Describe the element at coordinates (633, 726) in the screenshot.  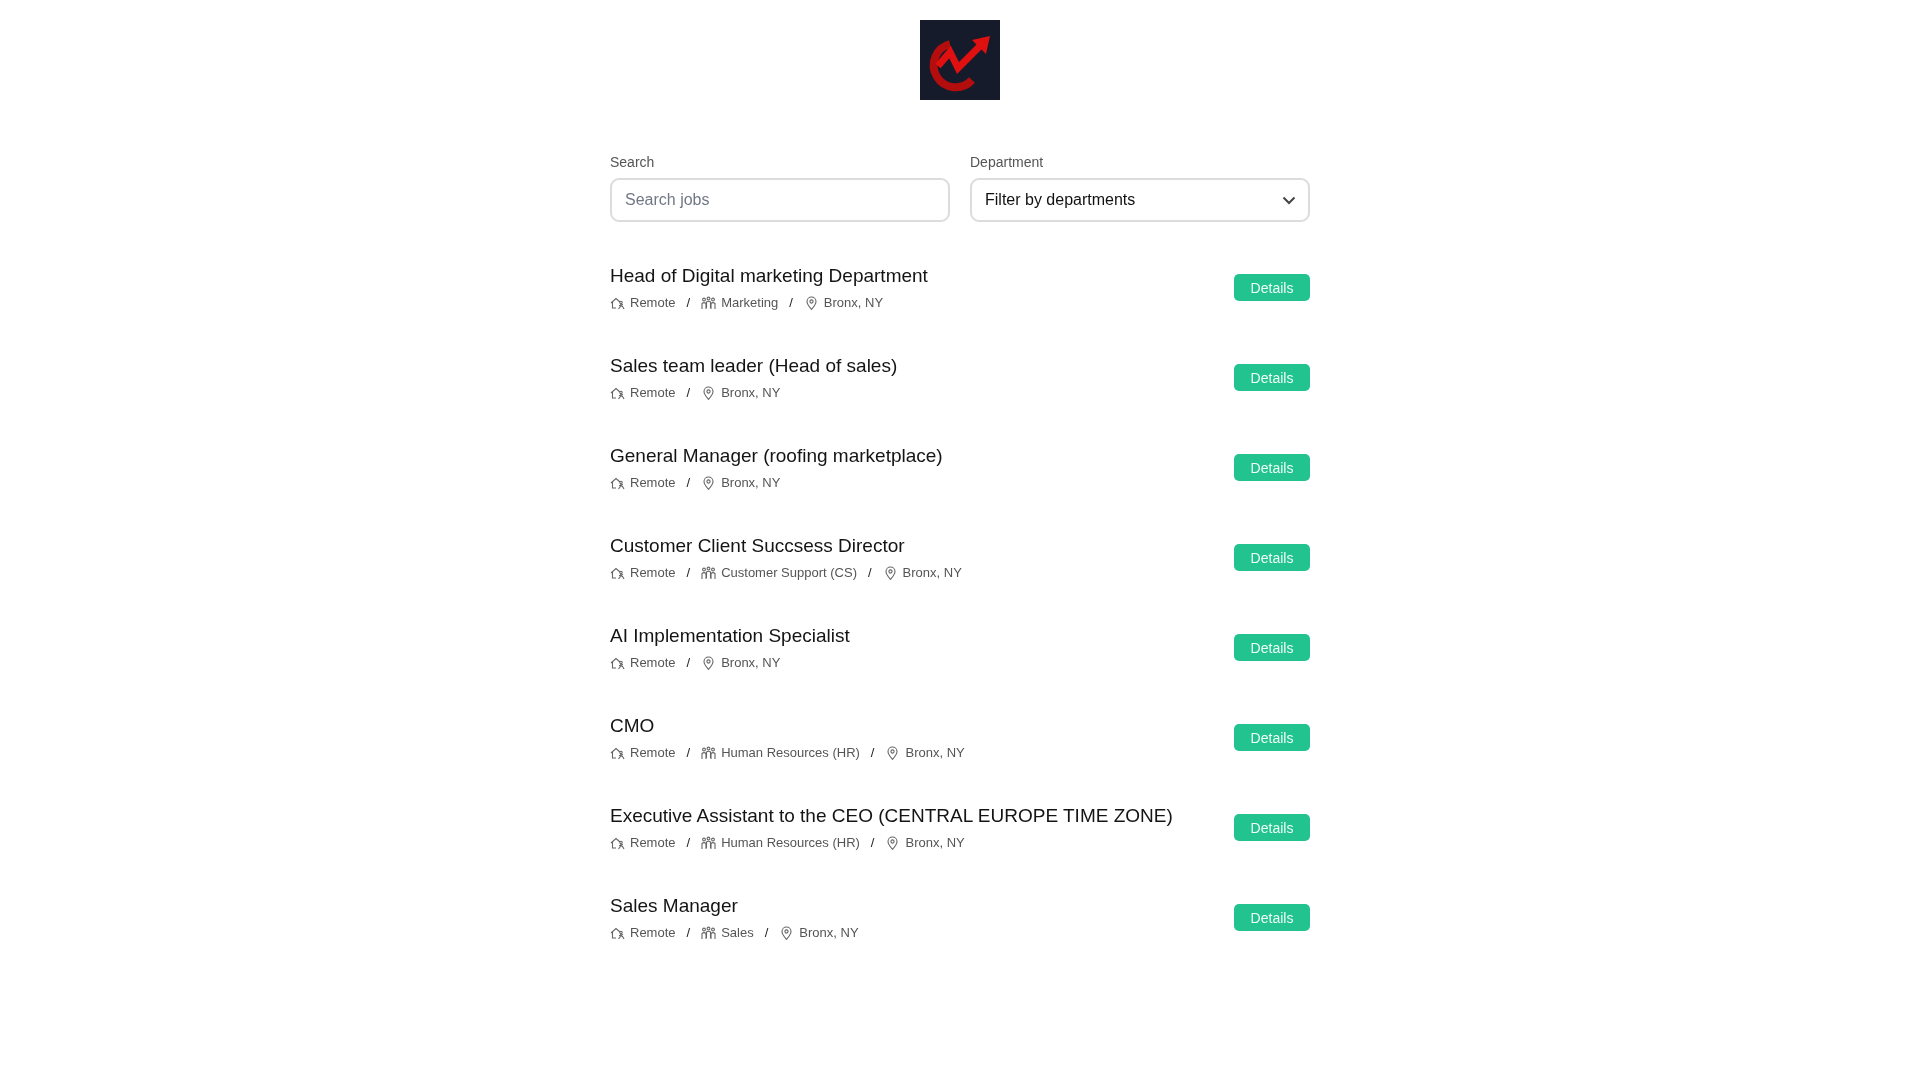
I see `job-title: CMO` at that location.